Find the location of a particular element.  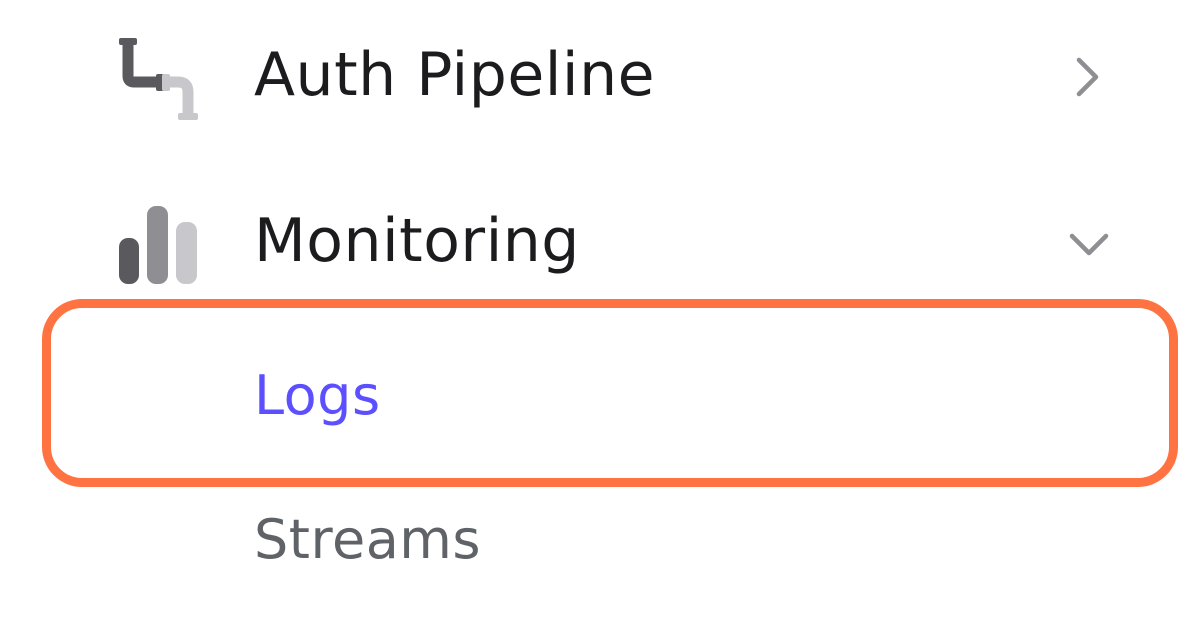

sidebar-item-label: Monitoring is located at coordinates (417, 241).